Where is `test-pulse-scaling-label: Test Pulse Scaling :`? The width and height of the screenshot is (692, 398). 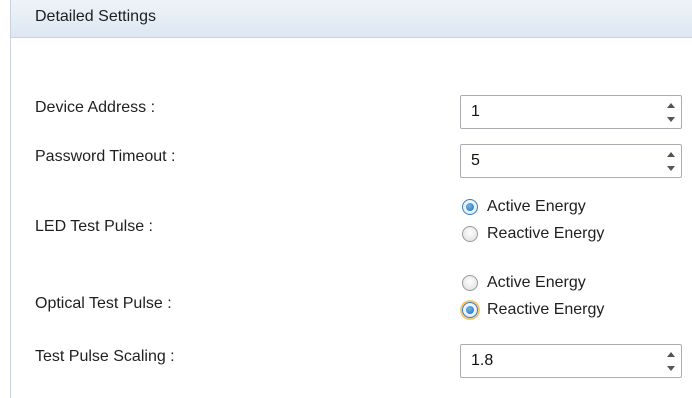 test-pulse-scaling-label: Test Pulse Scaling : is located at coordinates (105, 356).